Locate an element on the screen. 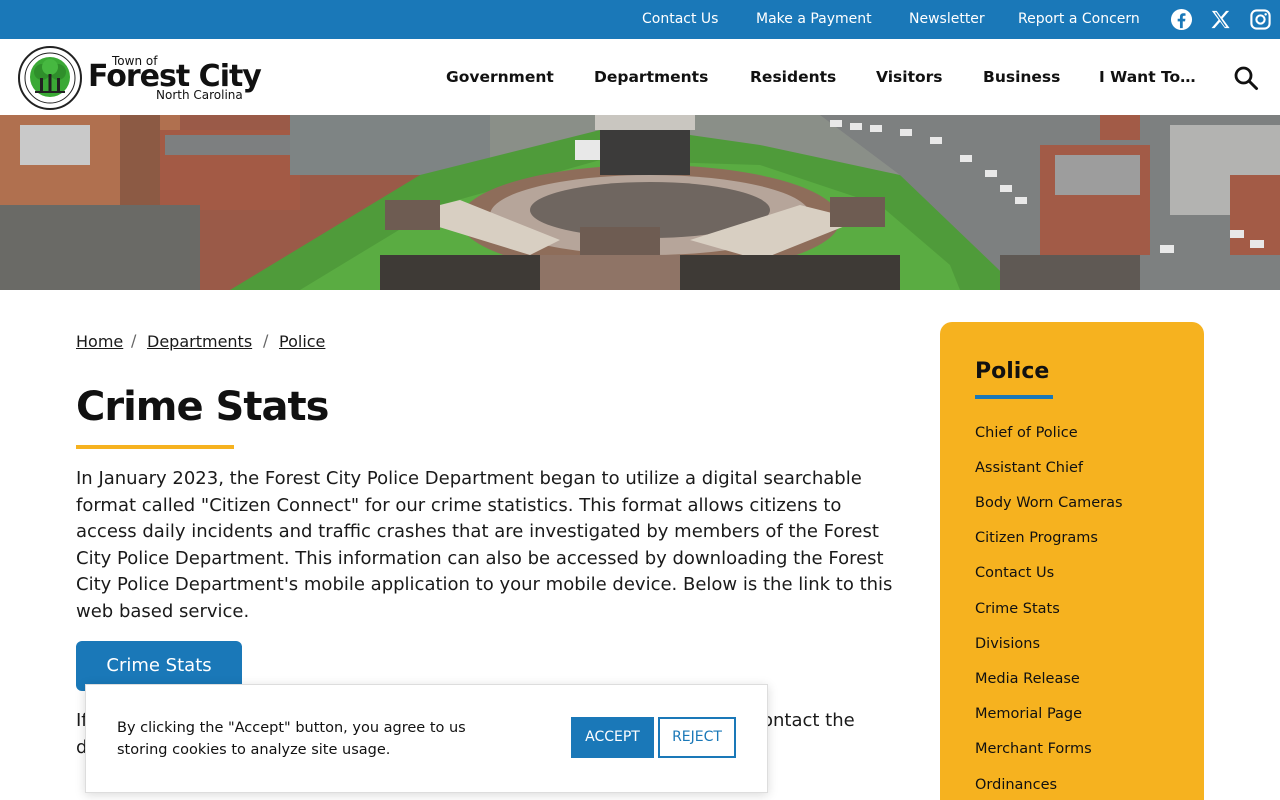  intro-line: web based service. is located at coordinates (163, 611).